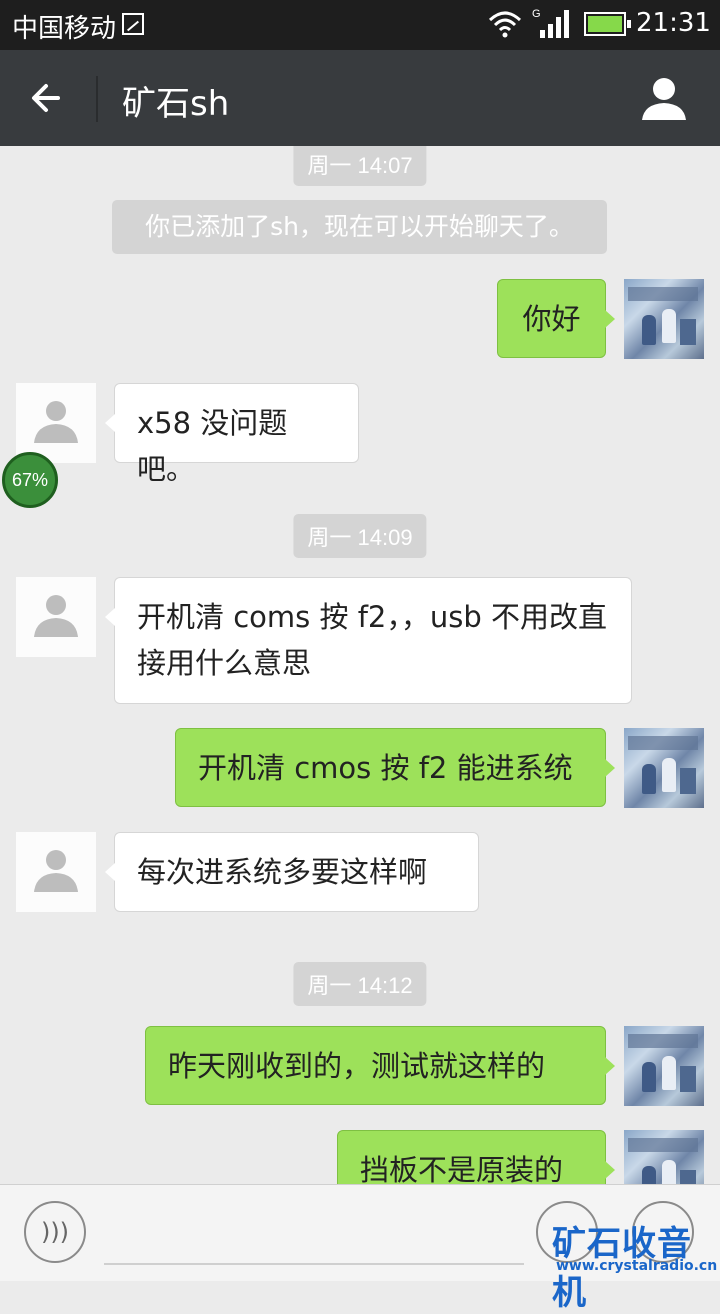  I want to click on voice-button: ))), so click(55, 1232).